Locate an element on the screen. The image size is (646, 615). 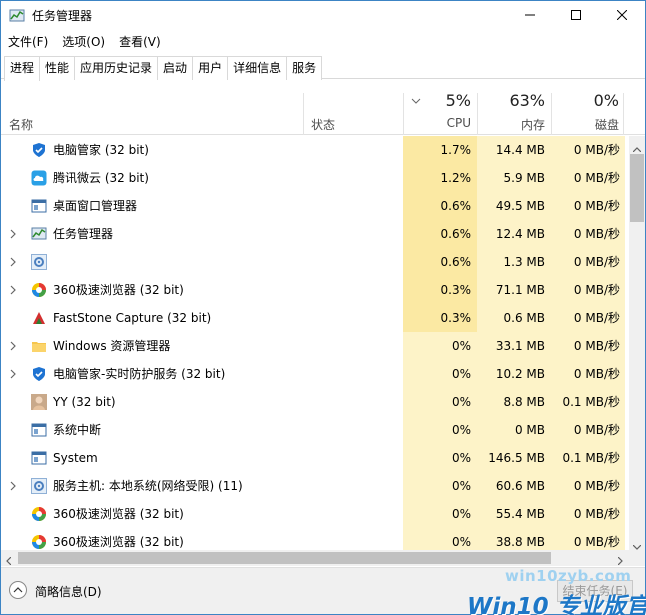
disk-percent: 0% is located at coordinates (606, 100).